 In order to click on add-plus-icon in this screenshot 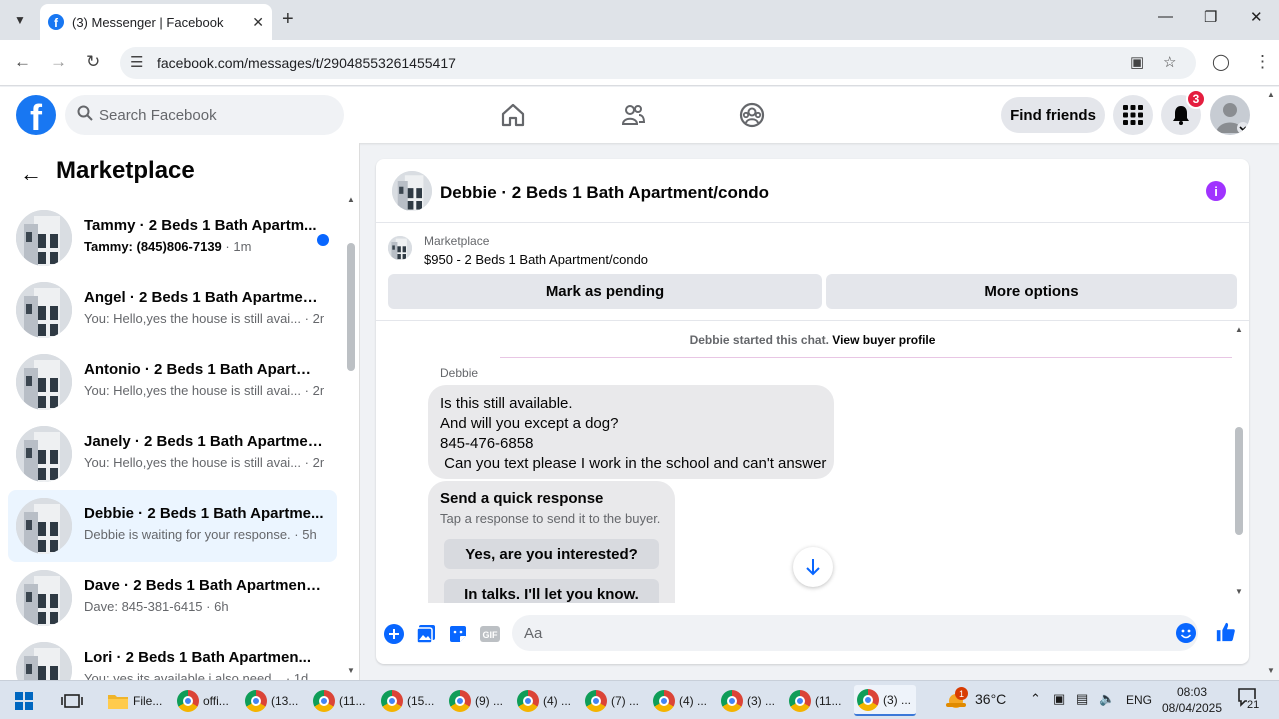, I will do `click(394, 634)`.